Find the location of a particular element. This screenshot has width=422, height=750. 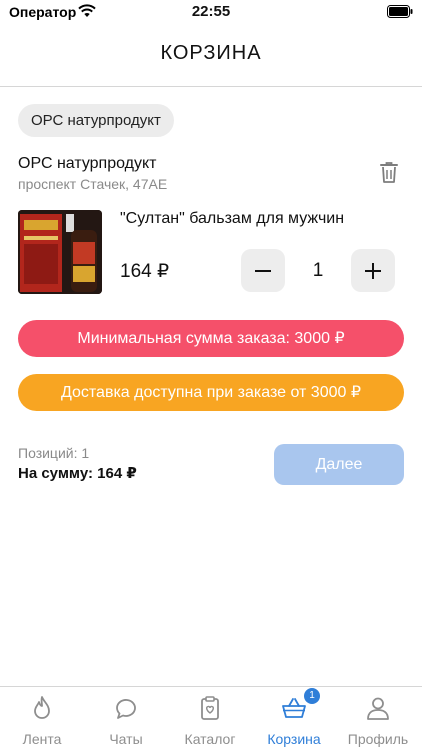

tab-profile-label: Профиль is located at coordinates (378, 739).